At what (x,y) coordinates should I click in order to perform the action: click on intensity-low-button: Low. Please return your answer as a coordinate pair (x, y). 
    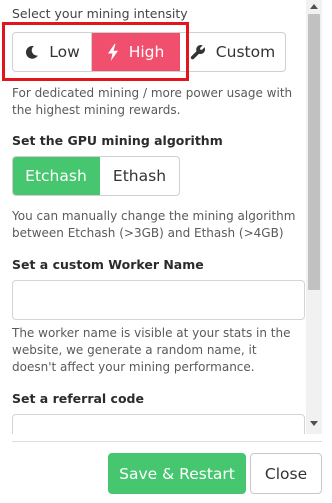
    Looking at the image, I should click on (52, 52).